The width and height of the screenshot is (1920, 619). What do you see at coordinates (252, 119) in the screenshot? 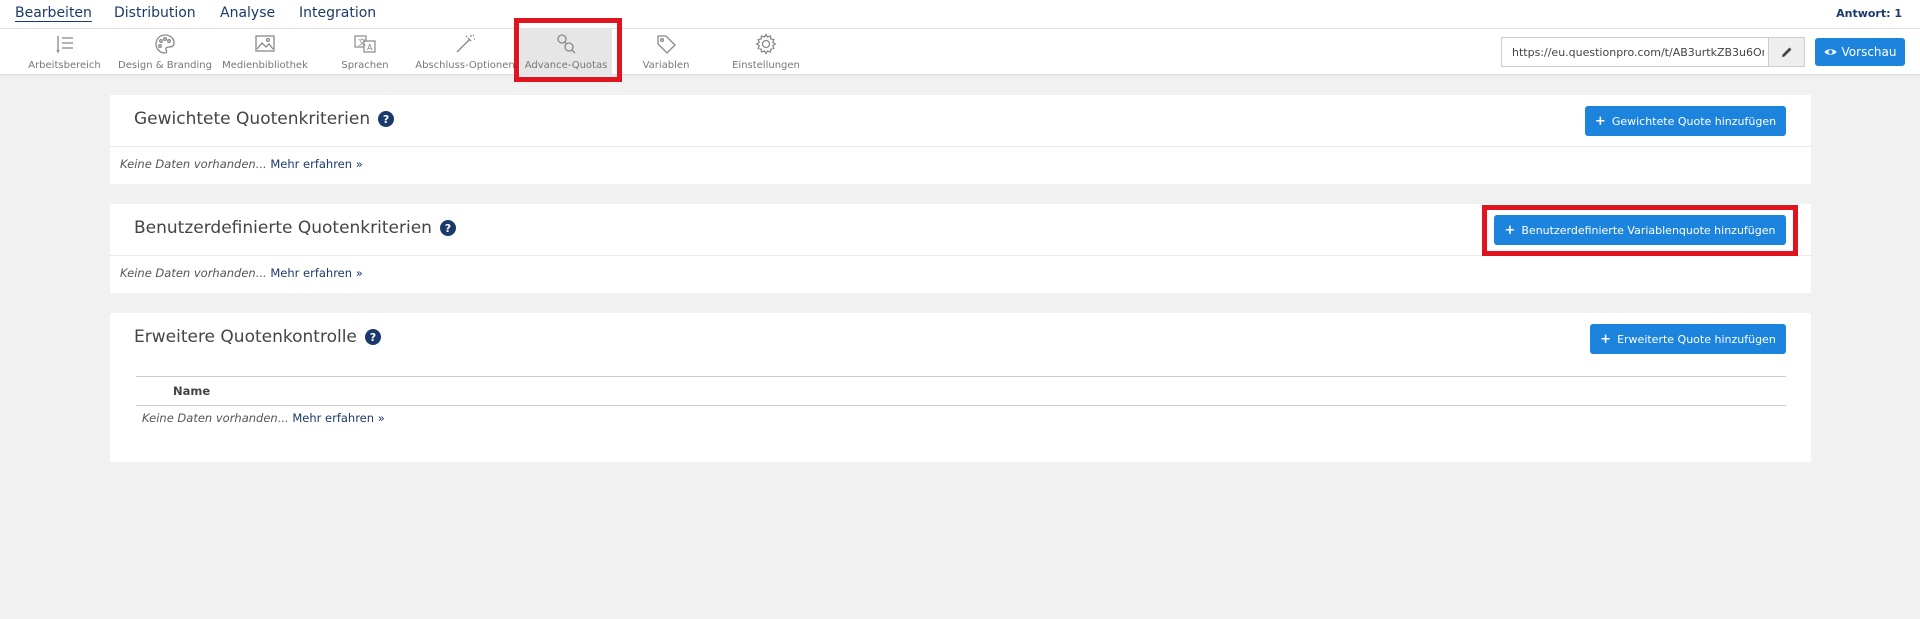
I see `weighted-quota-title: Gewichtete Quotenkriterien` at bounding box center [252, 119].